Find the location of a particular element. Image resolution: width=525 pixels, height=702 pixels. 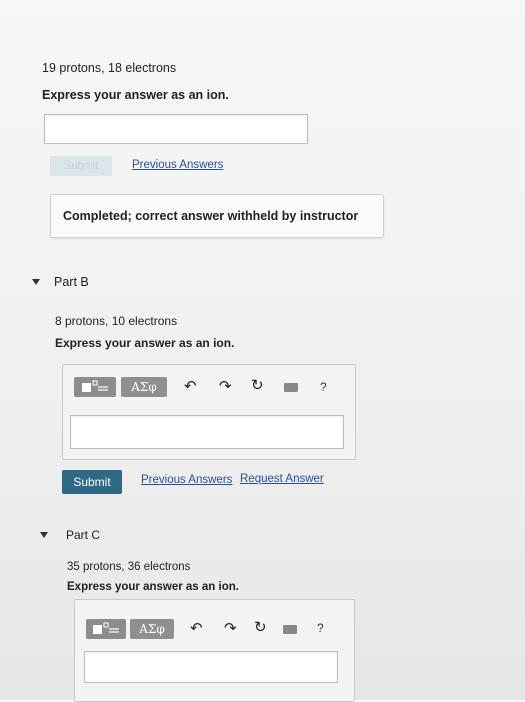

part-b-previous-answers-link: Previous Answers is located at coordinates (186, 480).